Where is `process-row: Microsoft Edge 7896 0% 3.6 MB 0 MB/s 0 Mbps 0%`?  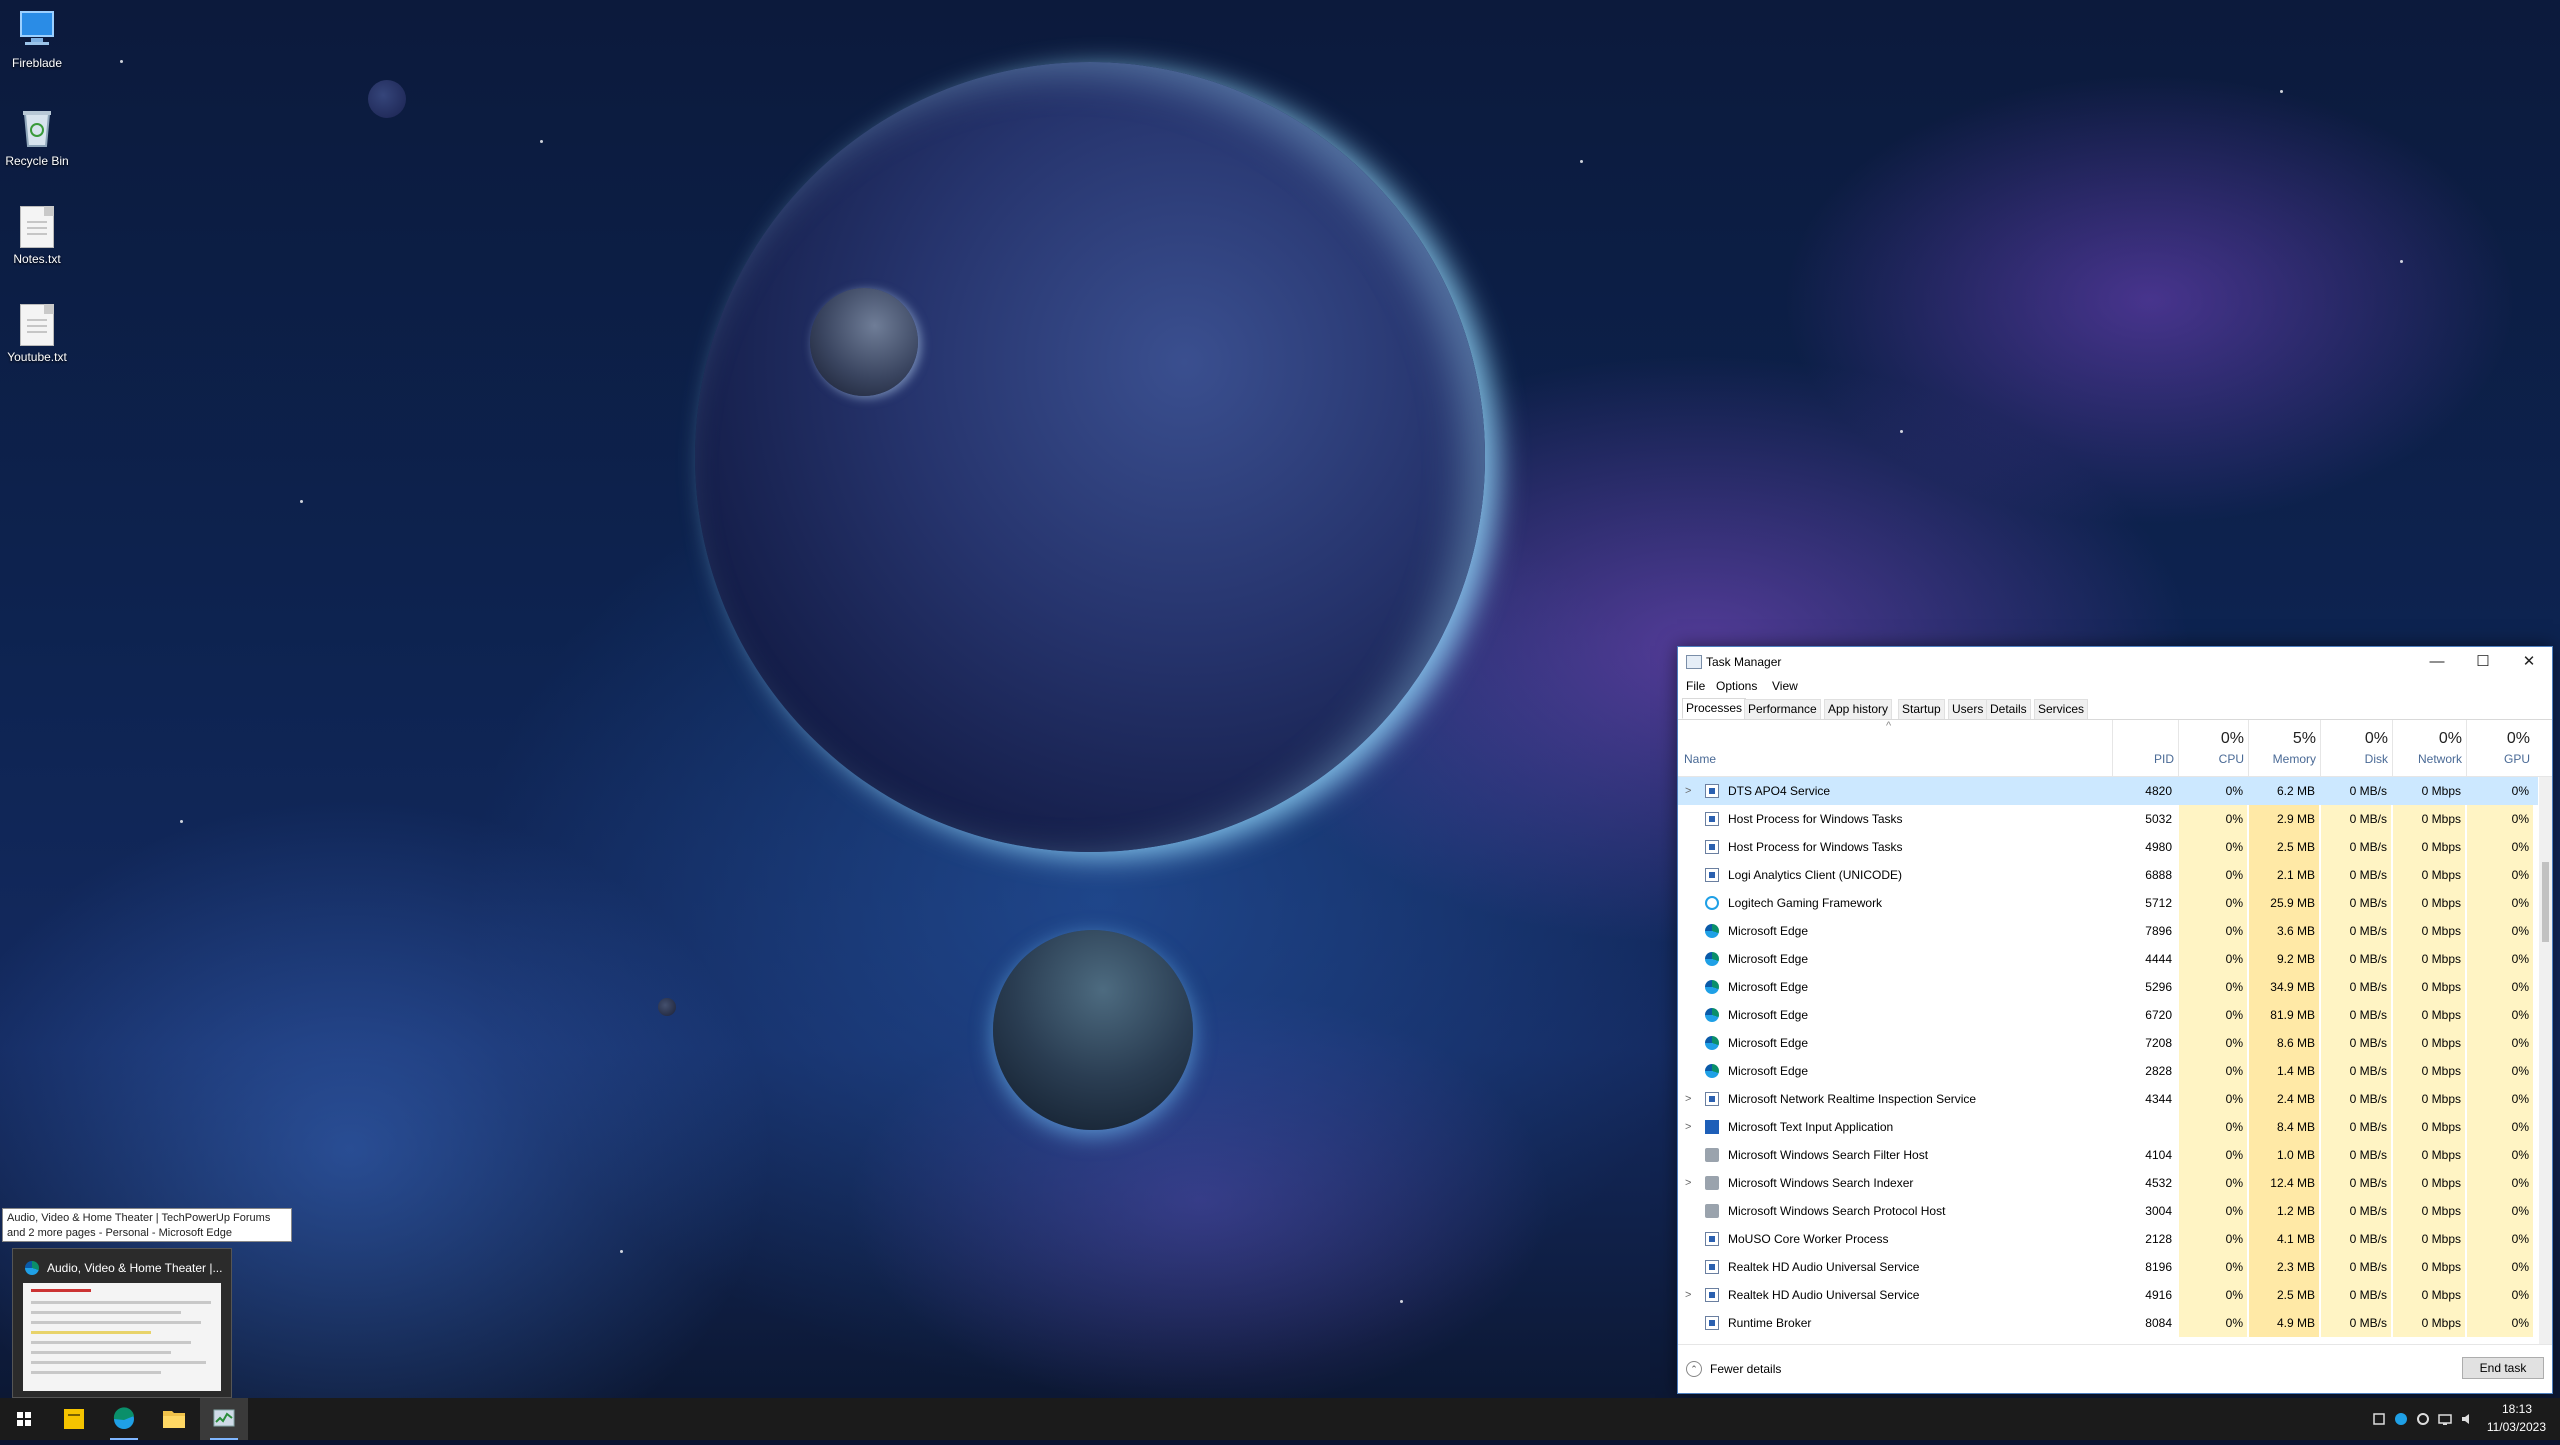
process-row: Microsoft Edge 7896 0% 3.6 MB 0 MB/s 0 Mbps 0% is located at coordinates (2108, 931).